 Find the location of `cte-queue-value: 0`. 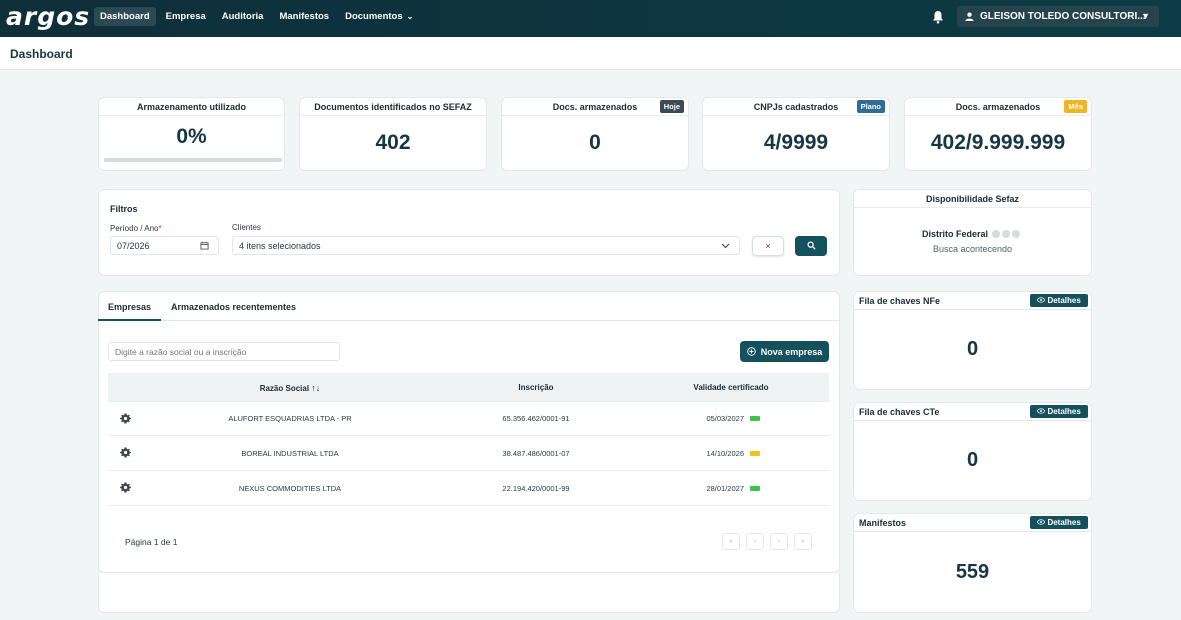

cte-queue-value: 0 is located at coordinates (972, 460).